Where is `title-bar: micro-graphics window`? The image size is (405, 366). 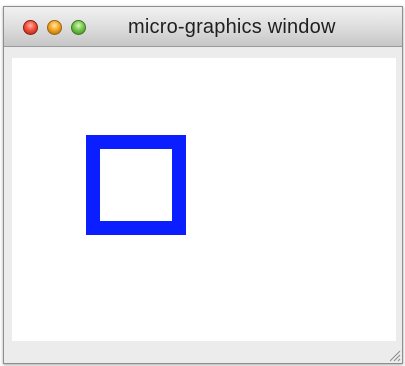
title-bar: micro-graphics window is located at coordinates (203, 27).